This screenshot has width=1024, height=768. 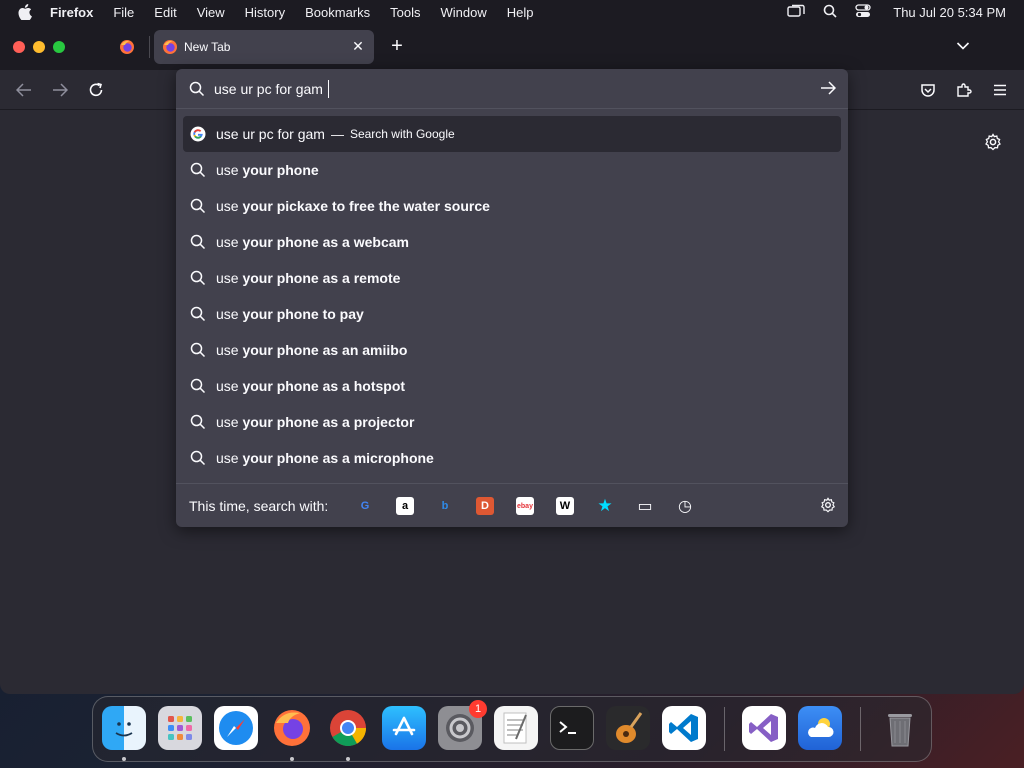 I want to click on zoom-window-button, so click(x=59, y=47).